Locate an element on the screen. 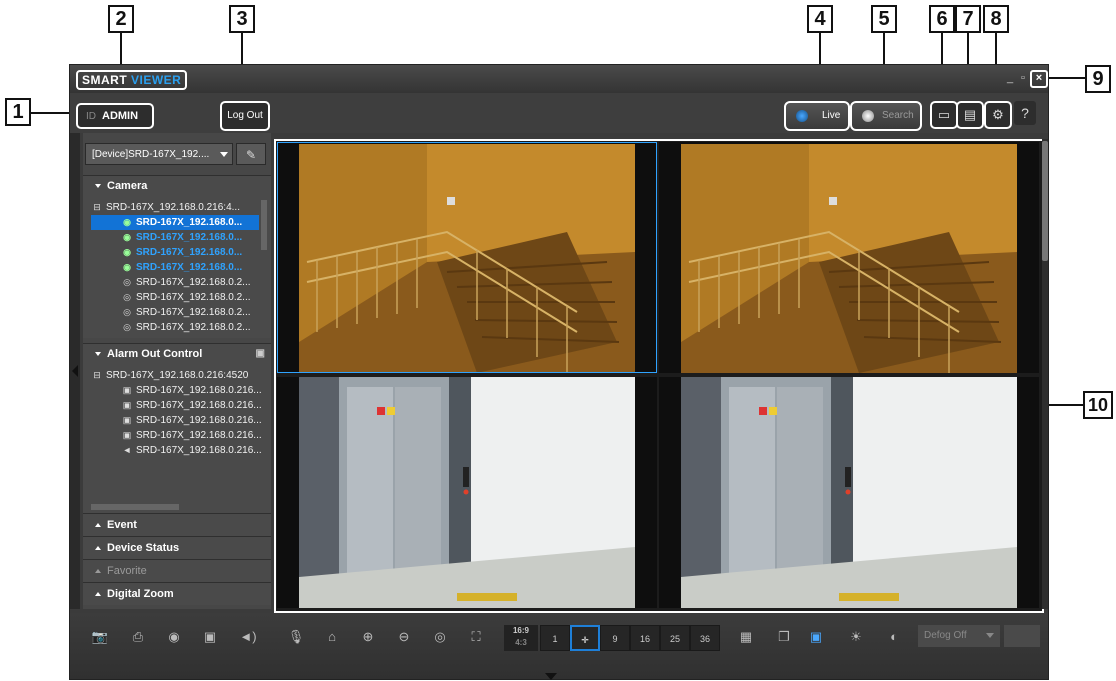  alarm-panel-hscrollbar is located at coordinates (135, 507).